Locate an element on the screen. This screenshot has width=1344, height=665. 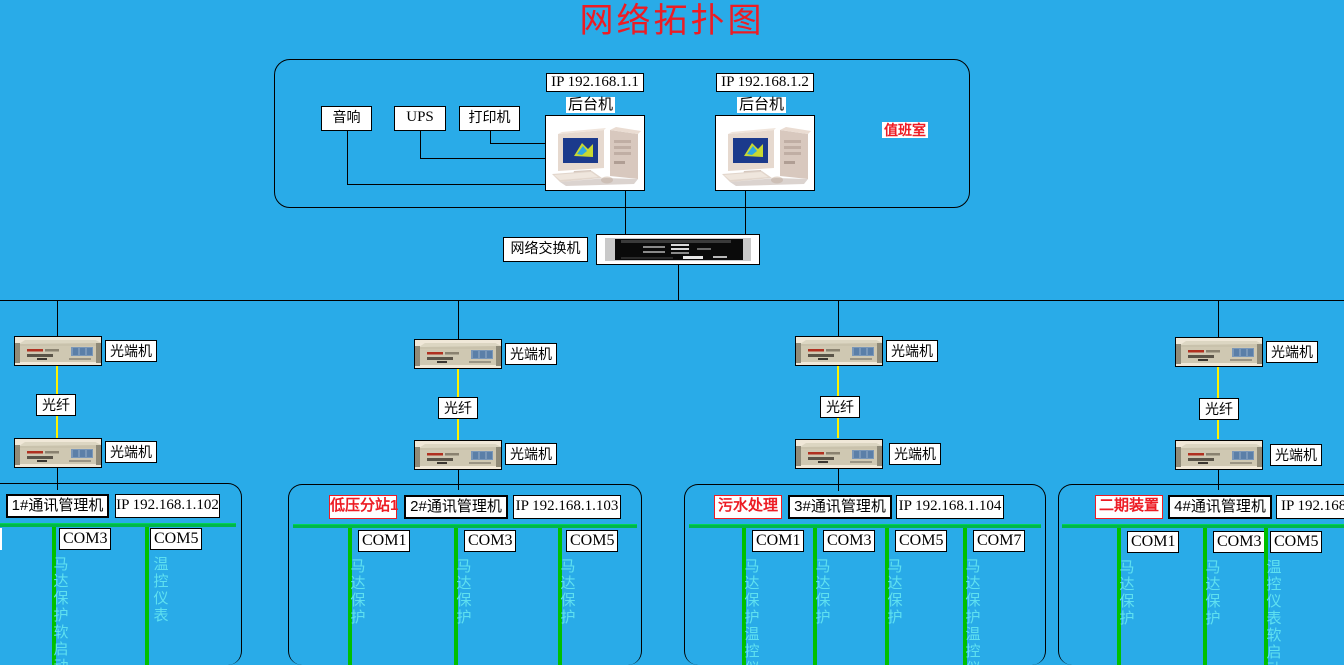
branch-3-port-0-devices: 马达保护温控仪 is located at coordinates (752, 611).